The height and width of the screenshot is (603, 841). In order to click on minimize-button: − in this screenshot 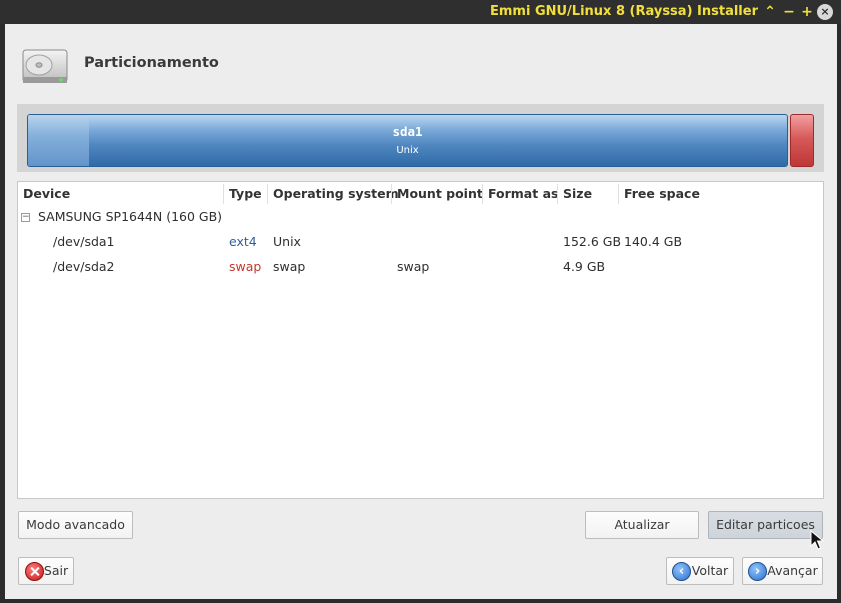, I will do `click(789, 12)`.